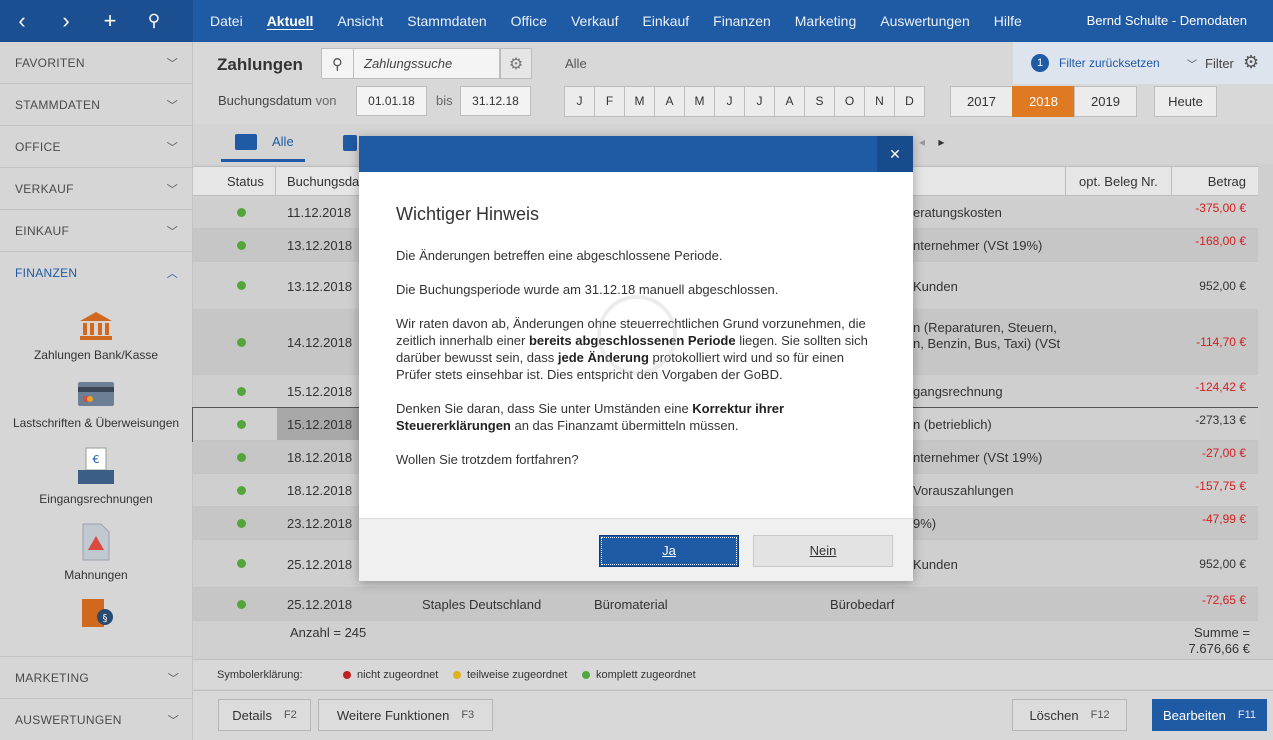  Describe the element at coordinates (22, 21) in the screenshot. I see `back-icon: ‹` at that location.